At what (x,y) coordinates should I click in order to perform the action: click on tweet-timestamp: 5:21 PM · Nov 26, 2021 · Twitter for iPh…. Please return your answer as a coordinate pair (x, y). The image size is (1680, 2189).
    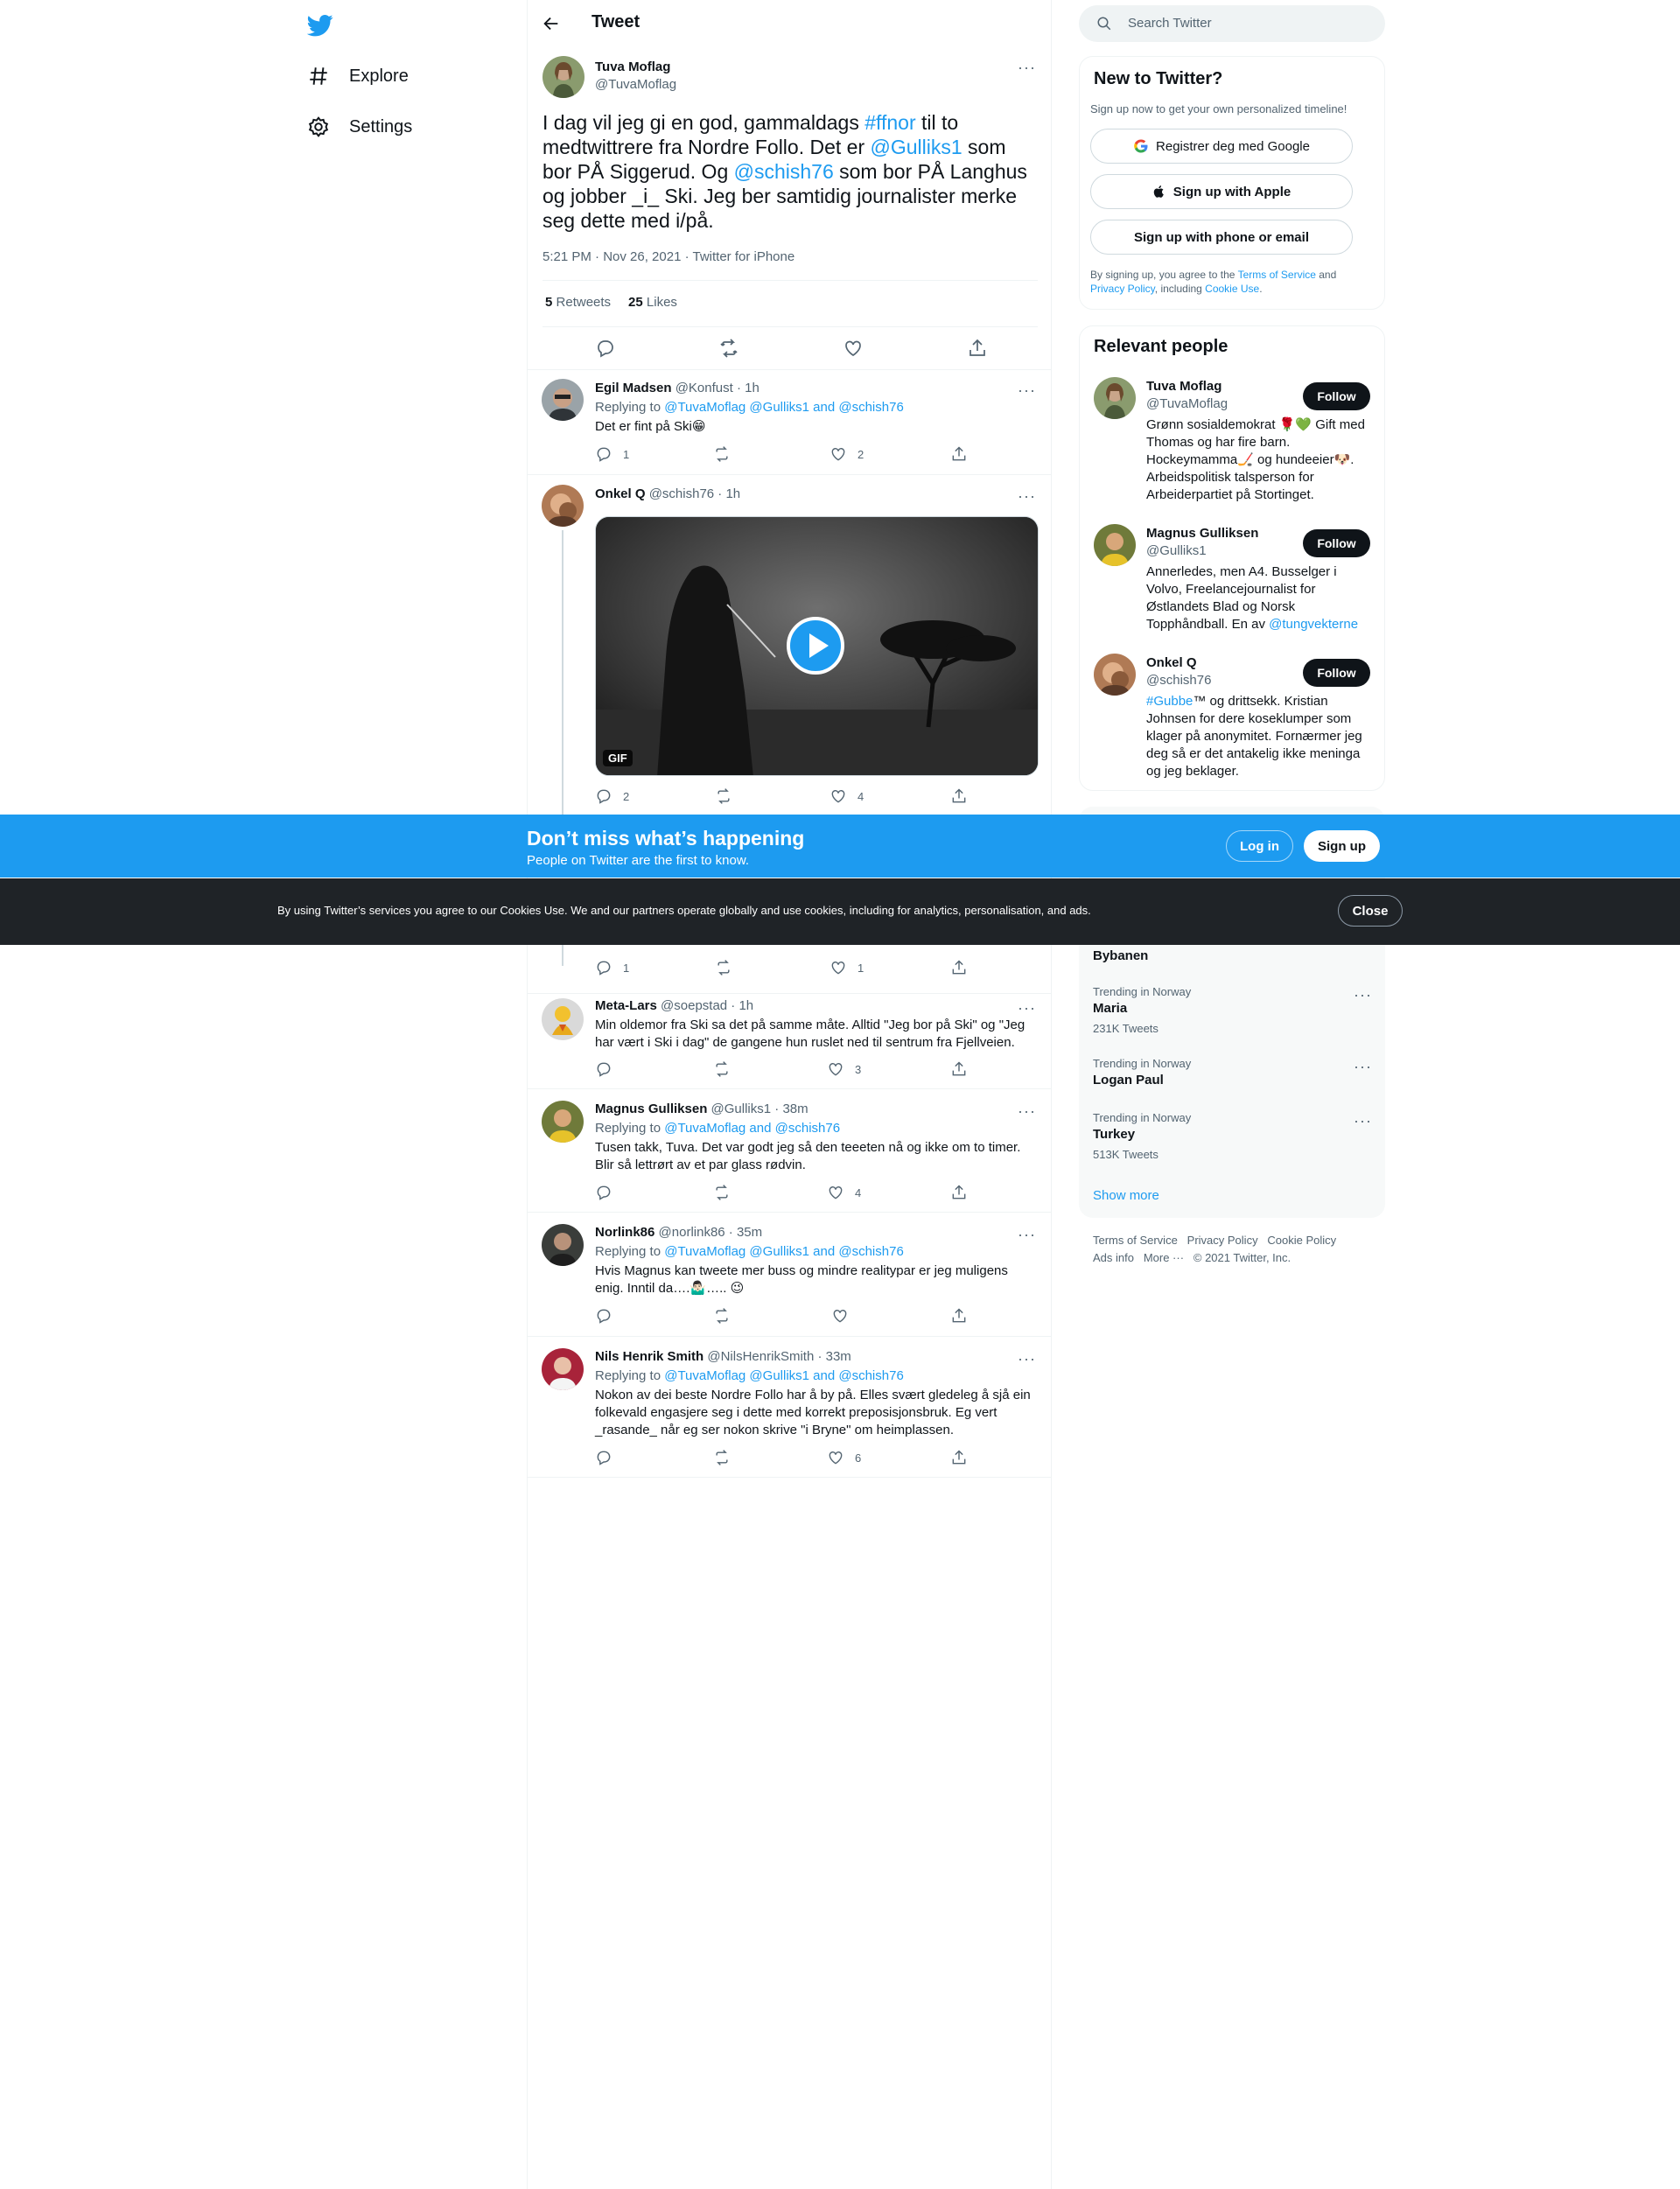
    Looking at the image, I should click on (668, 256).